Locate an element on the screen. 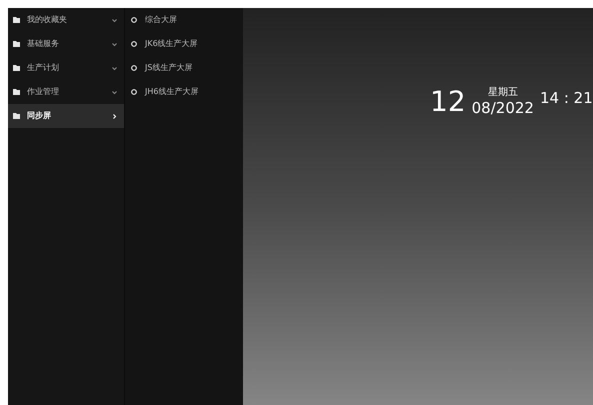  submenu-item: JH6线生产大屏 is located at coordinates (184, 92).